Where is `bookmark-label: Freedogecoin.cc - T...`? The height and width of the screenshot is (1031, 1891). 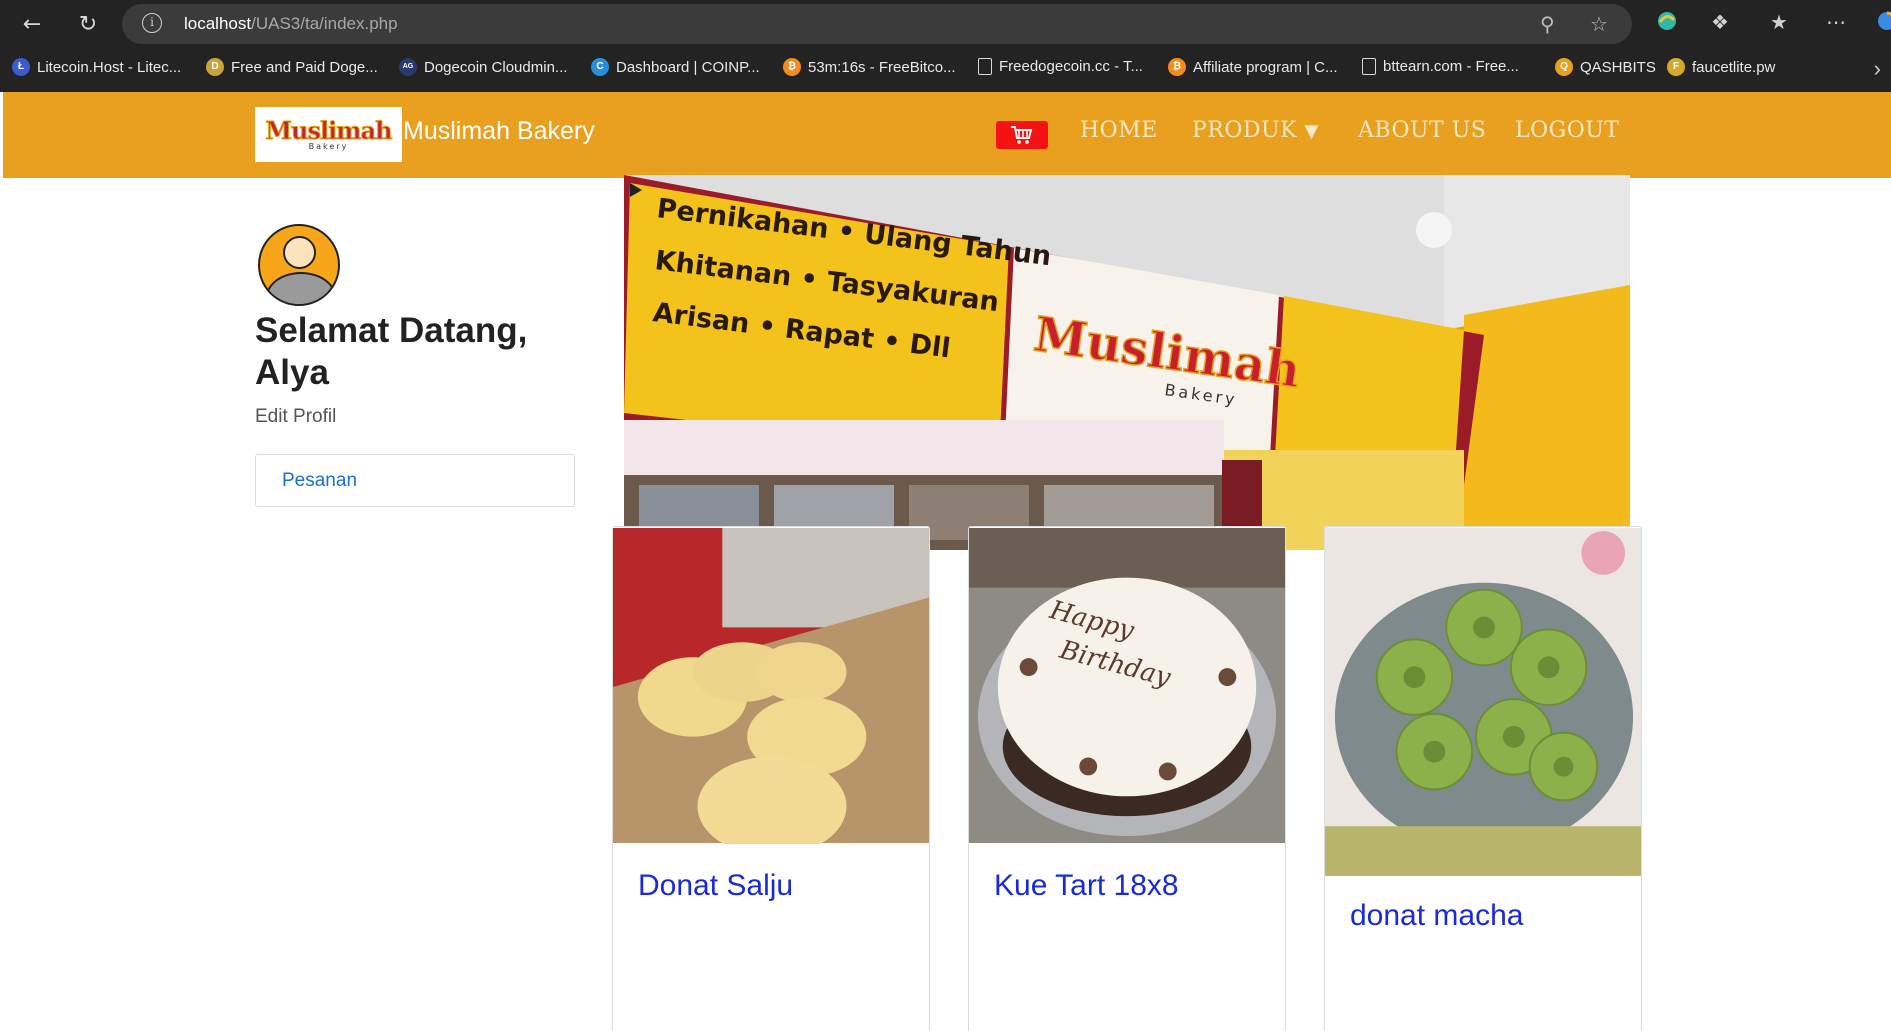
bookmark-label: Freedogecoin.cc - T... is located at coordinates (1071, 66).